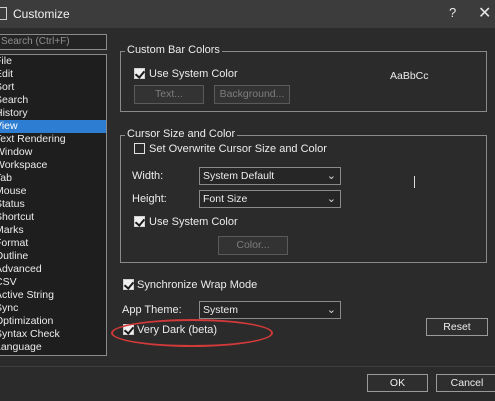  What do you see at coordinates (53, 139) in the screenshot?
I see `sidebar-item: Text Rendering` at bounding box center [53, 139].